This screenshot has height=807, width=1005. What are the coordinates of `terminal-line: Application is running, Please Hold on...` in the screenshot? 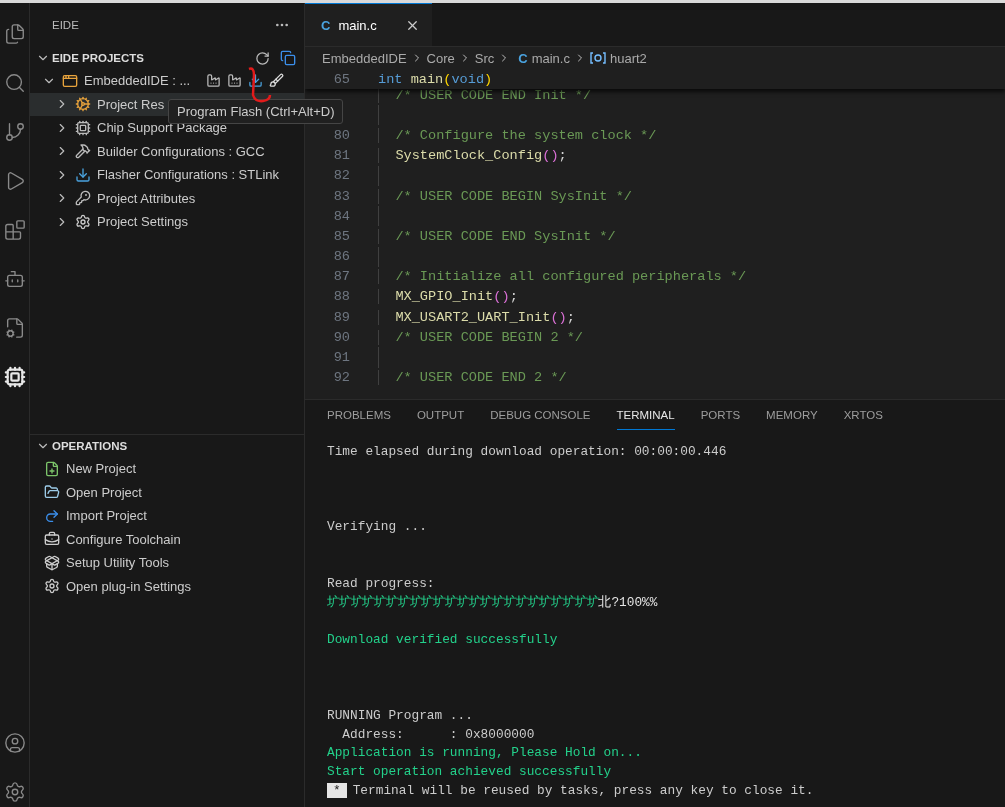 It's located at (484, 753).